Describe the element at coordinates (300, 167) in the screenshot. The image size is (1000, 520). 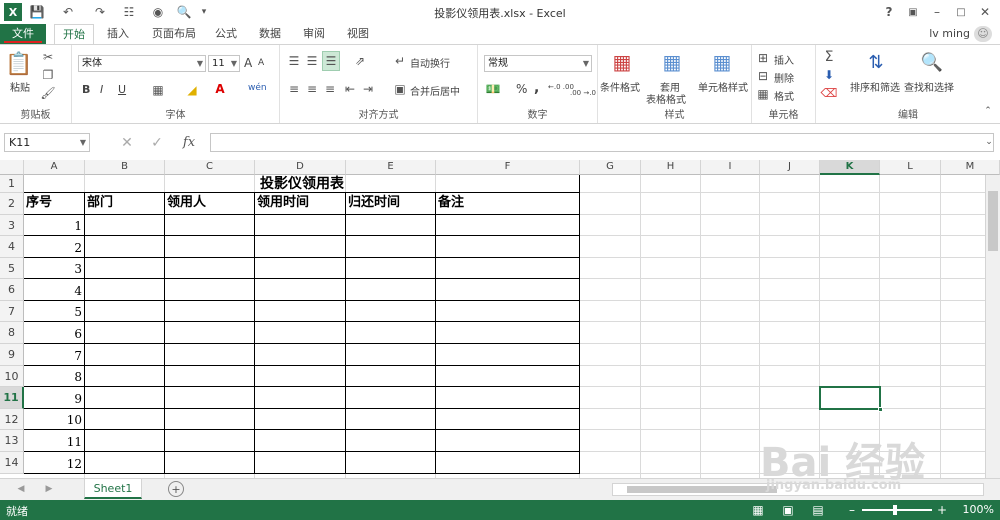
I see `column-header-d: D` at that location.